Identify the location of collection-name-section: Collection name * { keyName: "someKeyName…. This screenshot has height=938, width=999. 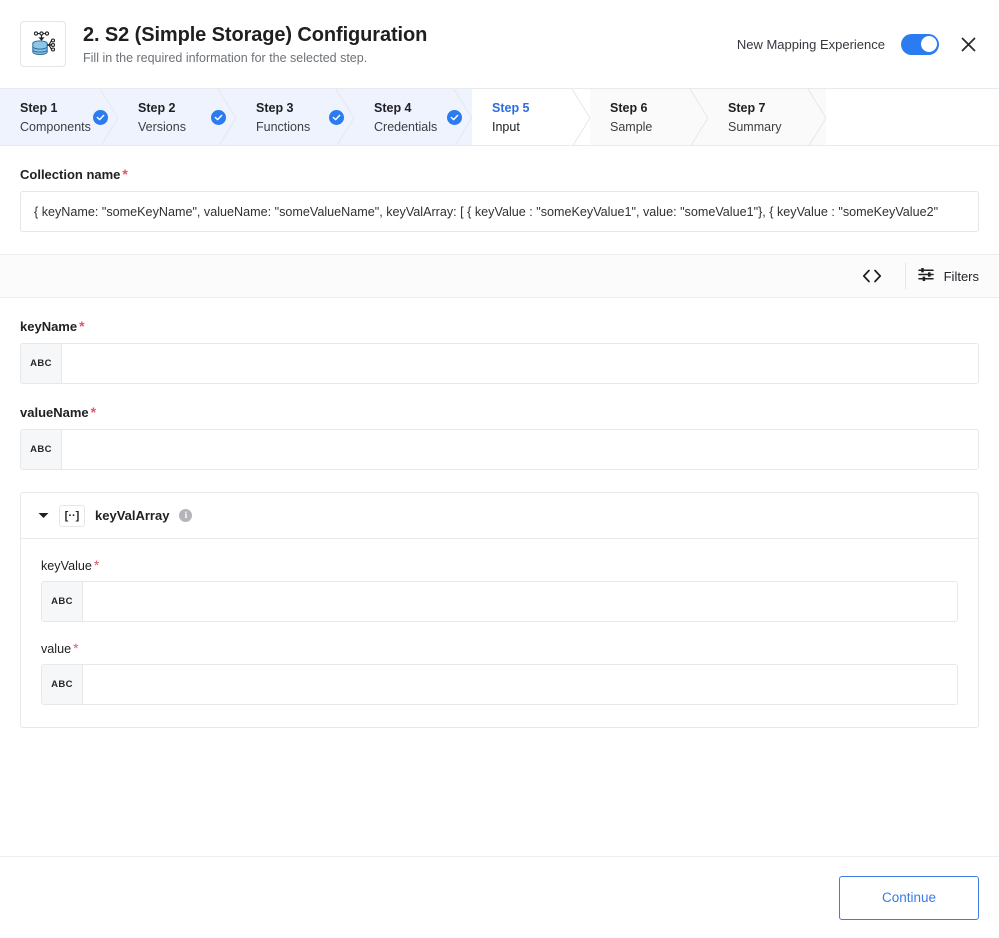
(499, 189).